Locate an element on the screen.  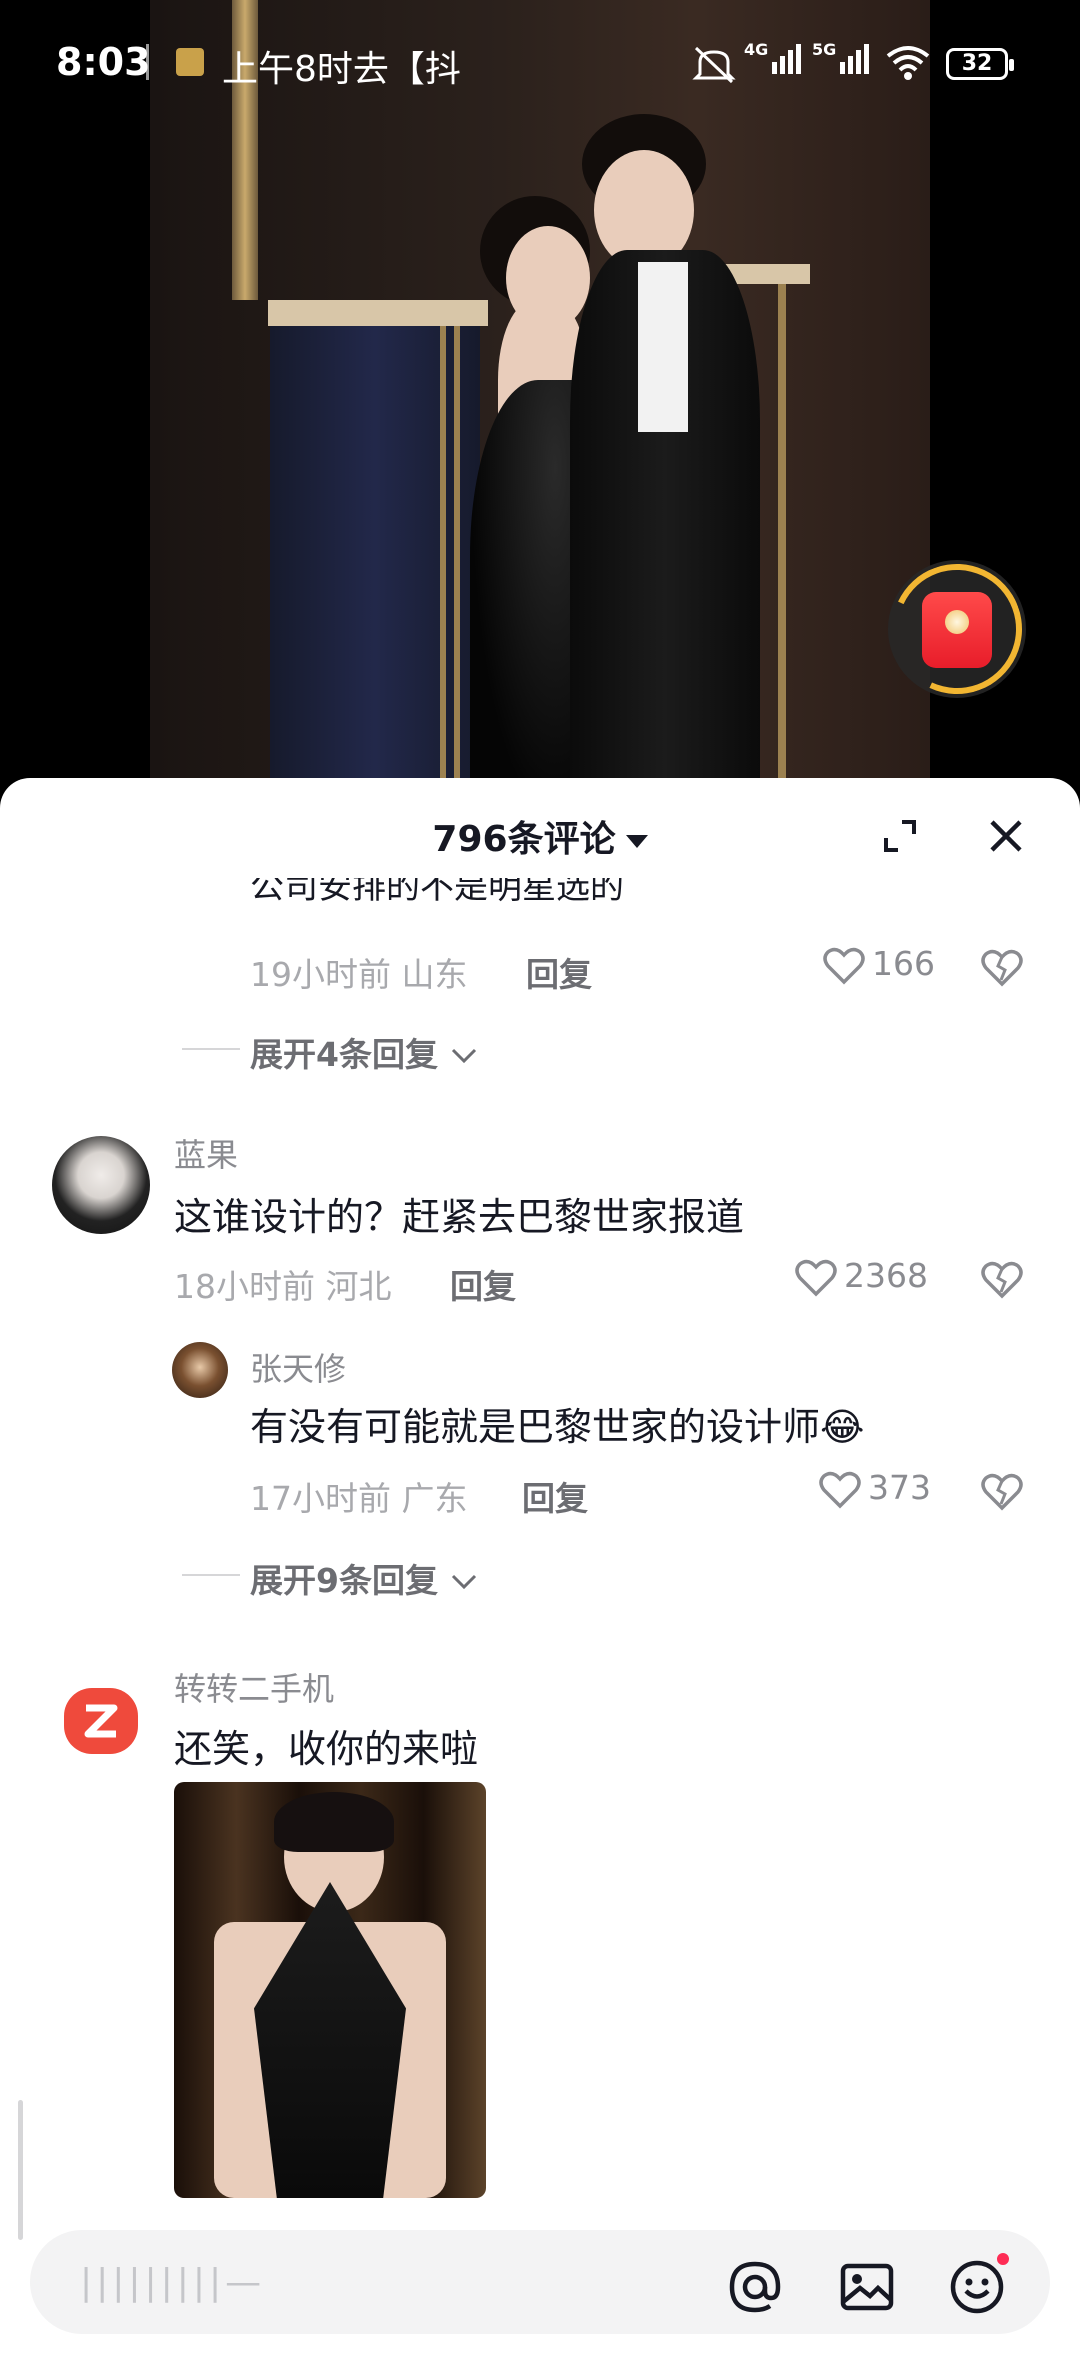
status-separator is located at coordinates (147, 62).